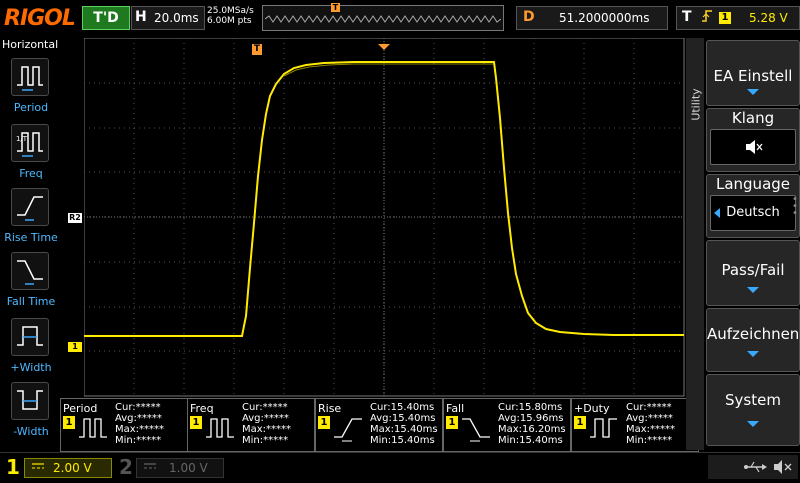  I want to click on speaker-mute-icon, so click(783, 467).